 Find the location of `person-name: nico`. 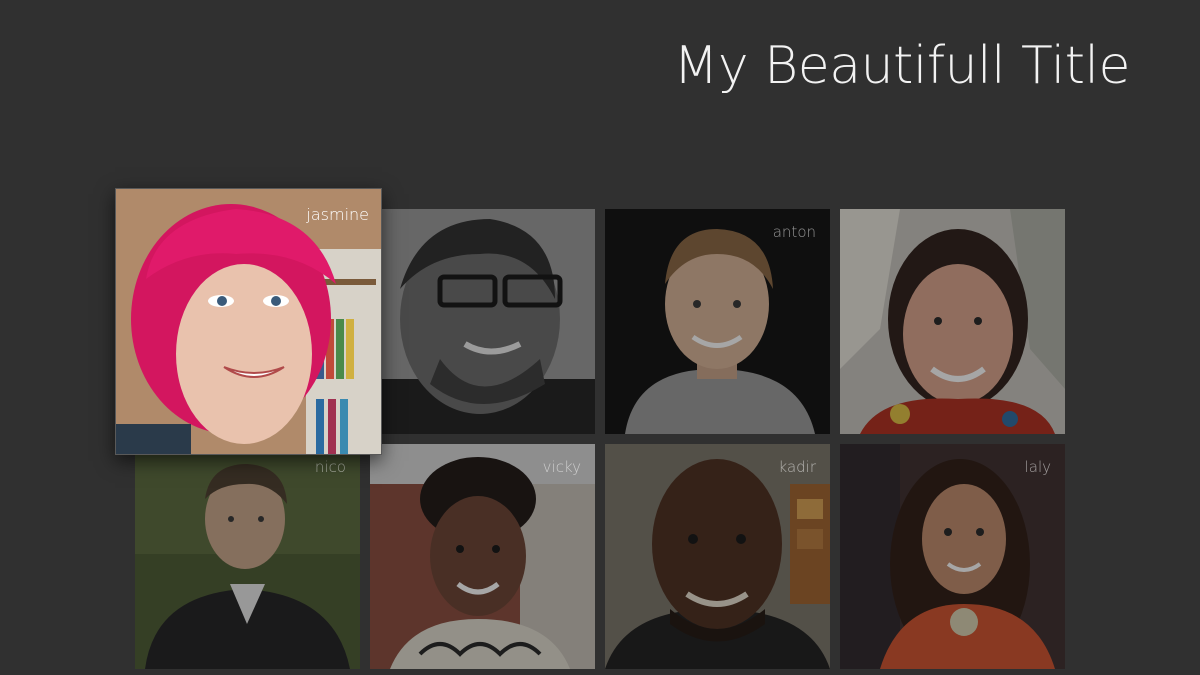

person-name: nico is located at coordinates (330, 467).